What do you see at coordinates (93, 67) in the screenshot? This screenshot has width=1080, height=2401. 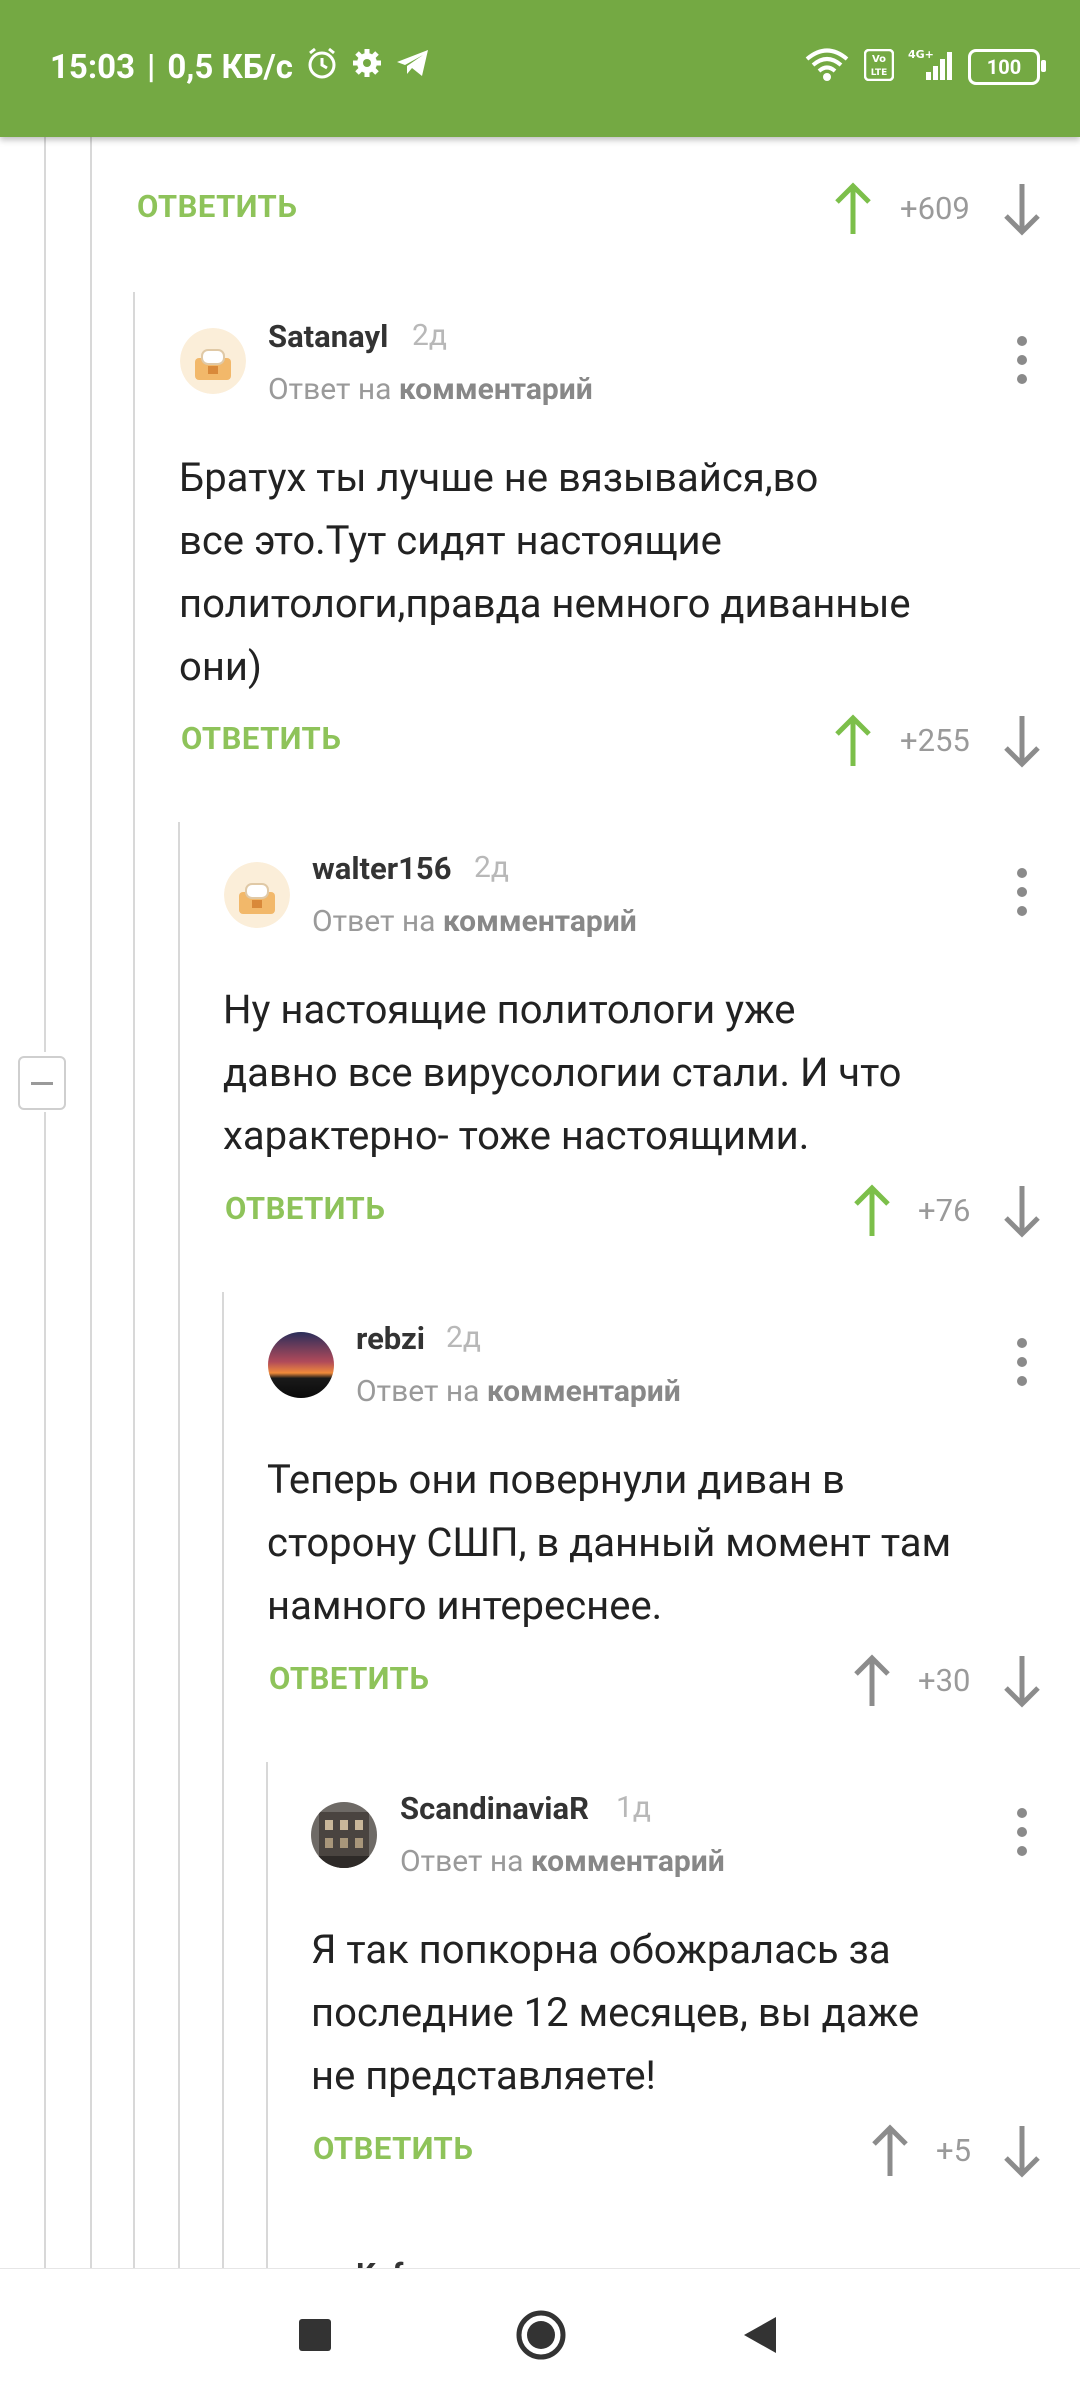 I see `status-time: 15:03` at bounding box center [93, 67].